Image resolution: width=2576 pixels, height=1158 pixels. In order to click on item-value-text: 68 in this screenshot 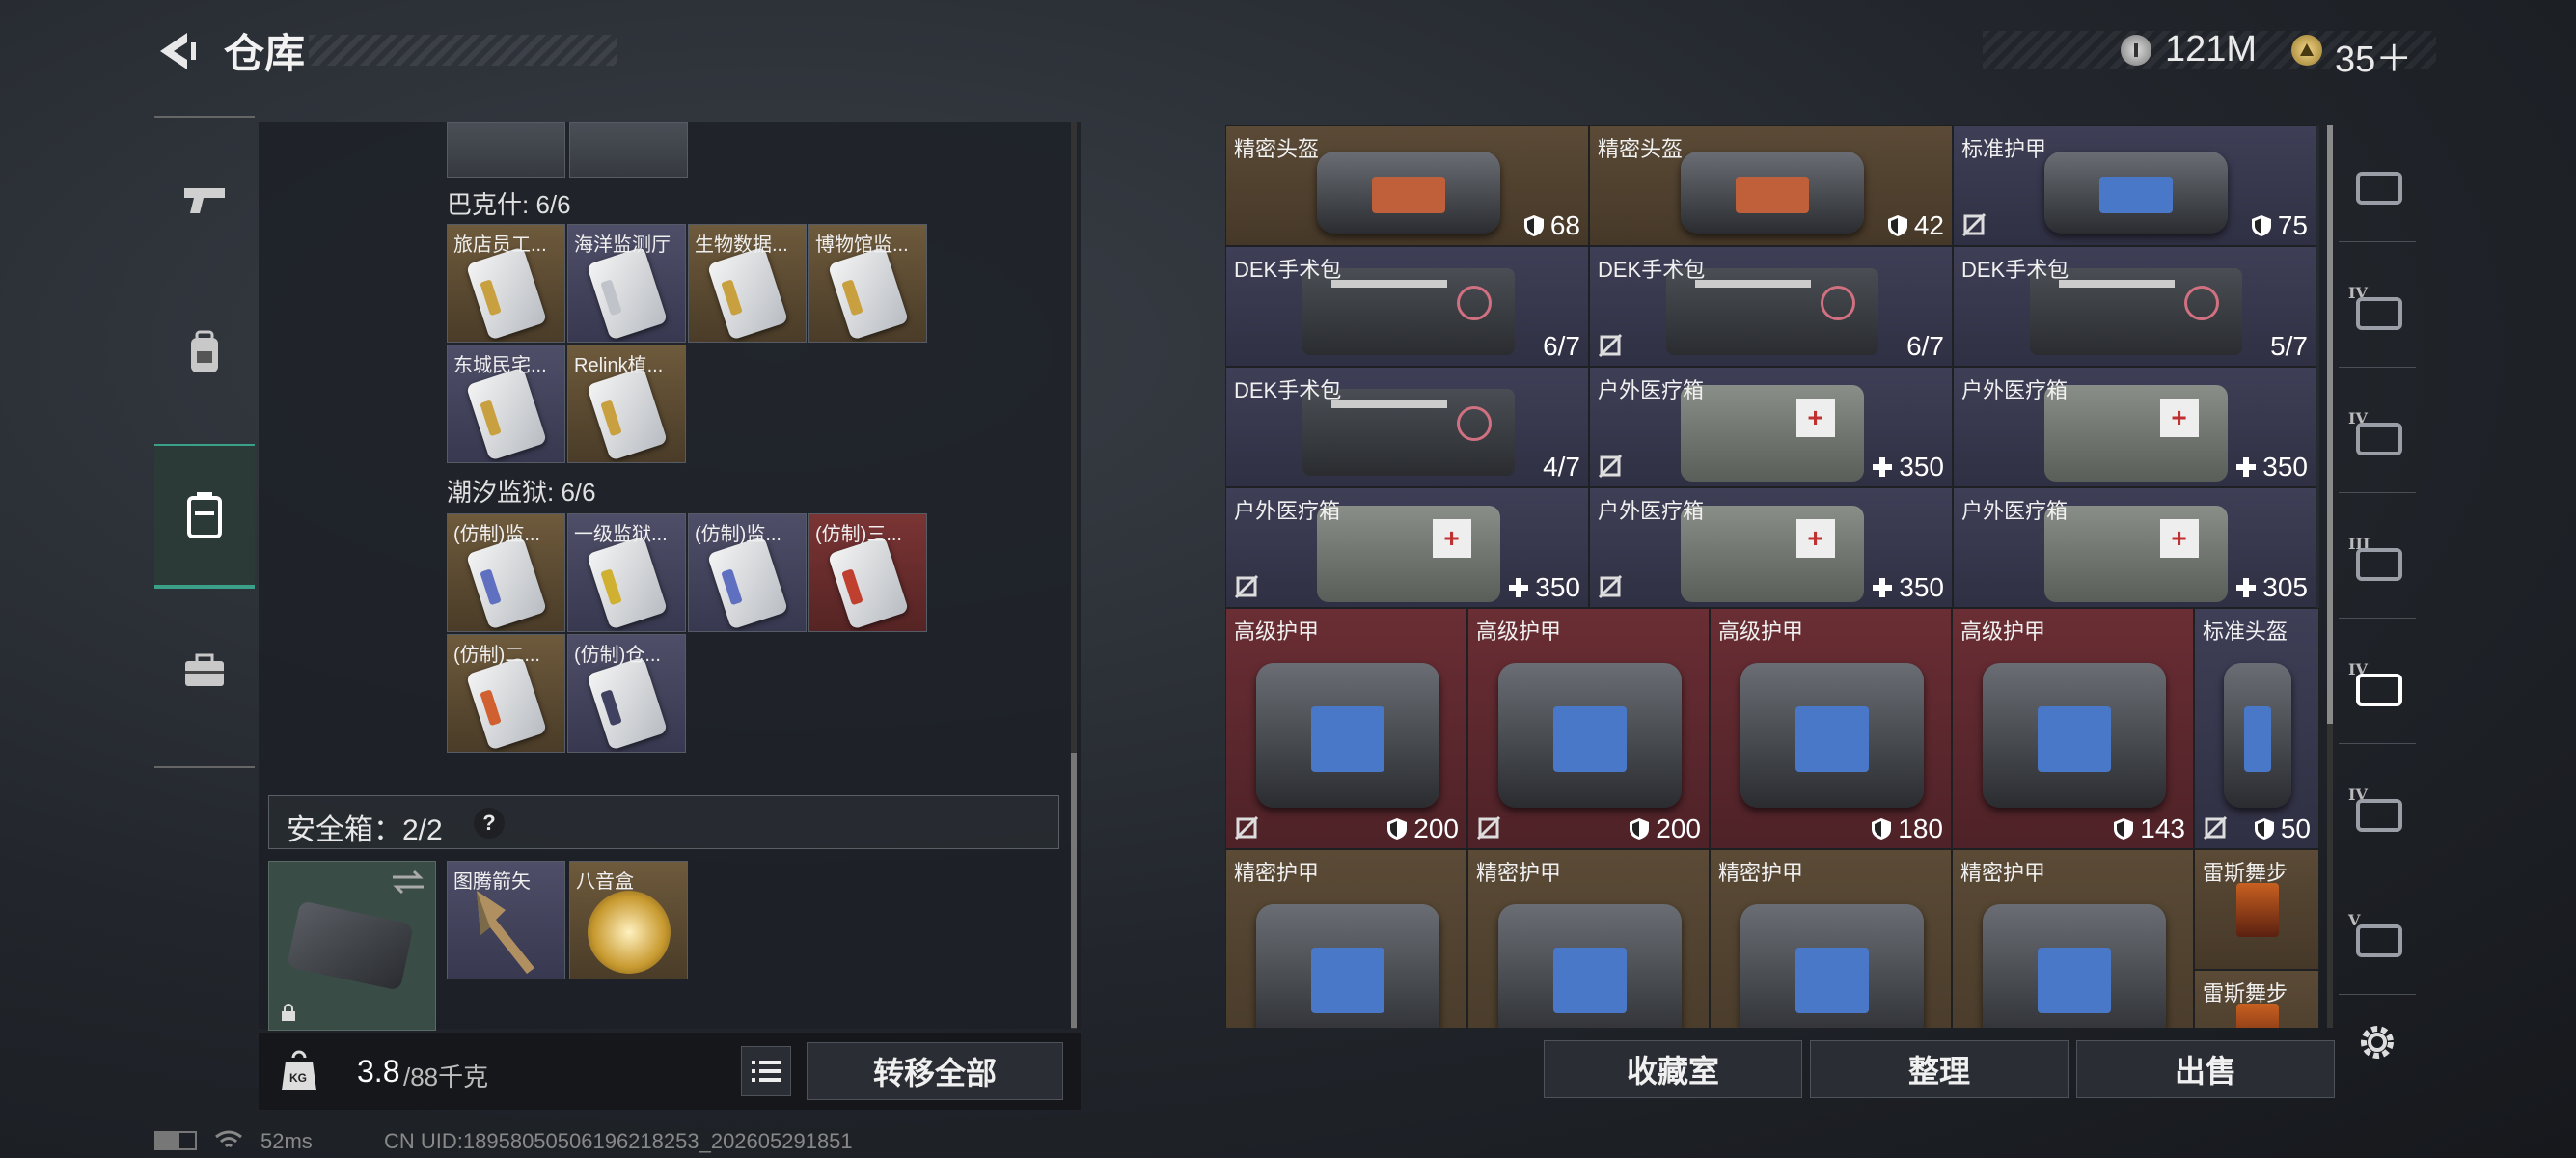, I will do `click(1564, 225)`.